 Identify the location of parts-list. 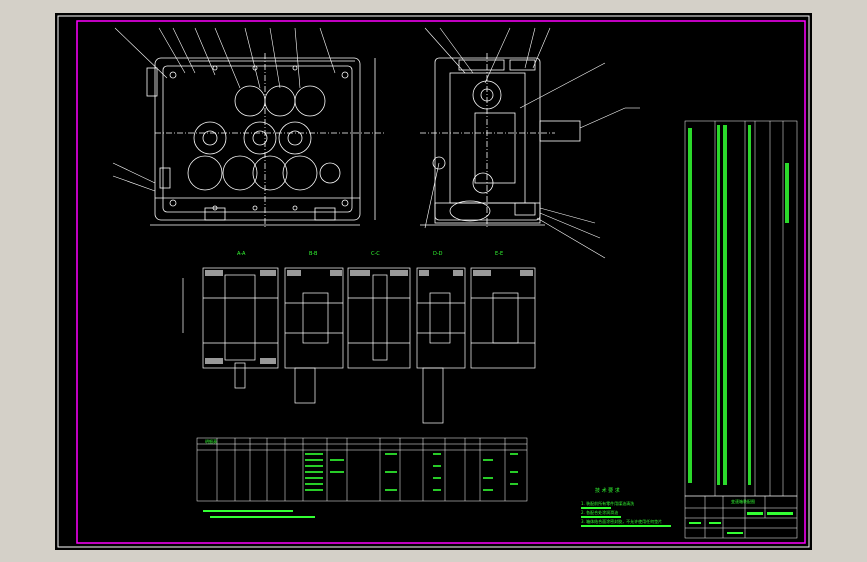
(741, 308).